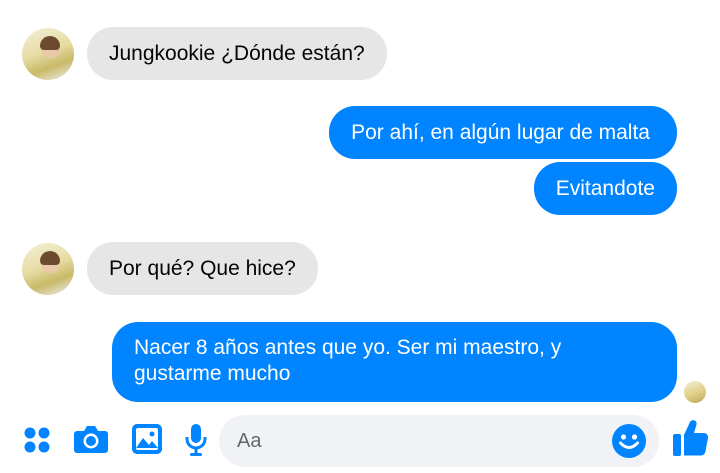 The image size is (720, 473). I want to click on outgoing-message: Por ahí, en algún lugar de malta, so click(503, 132).